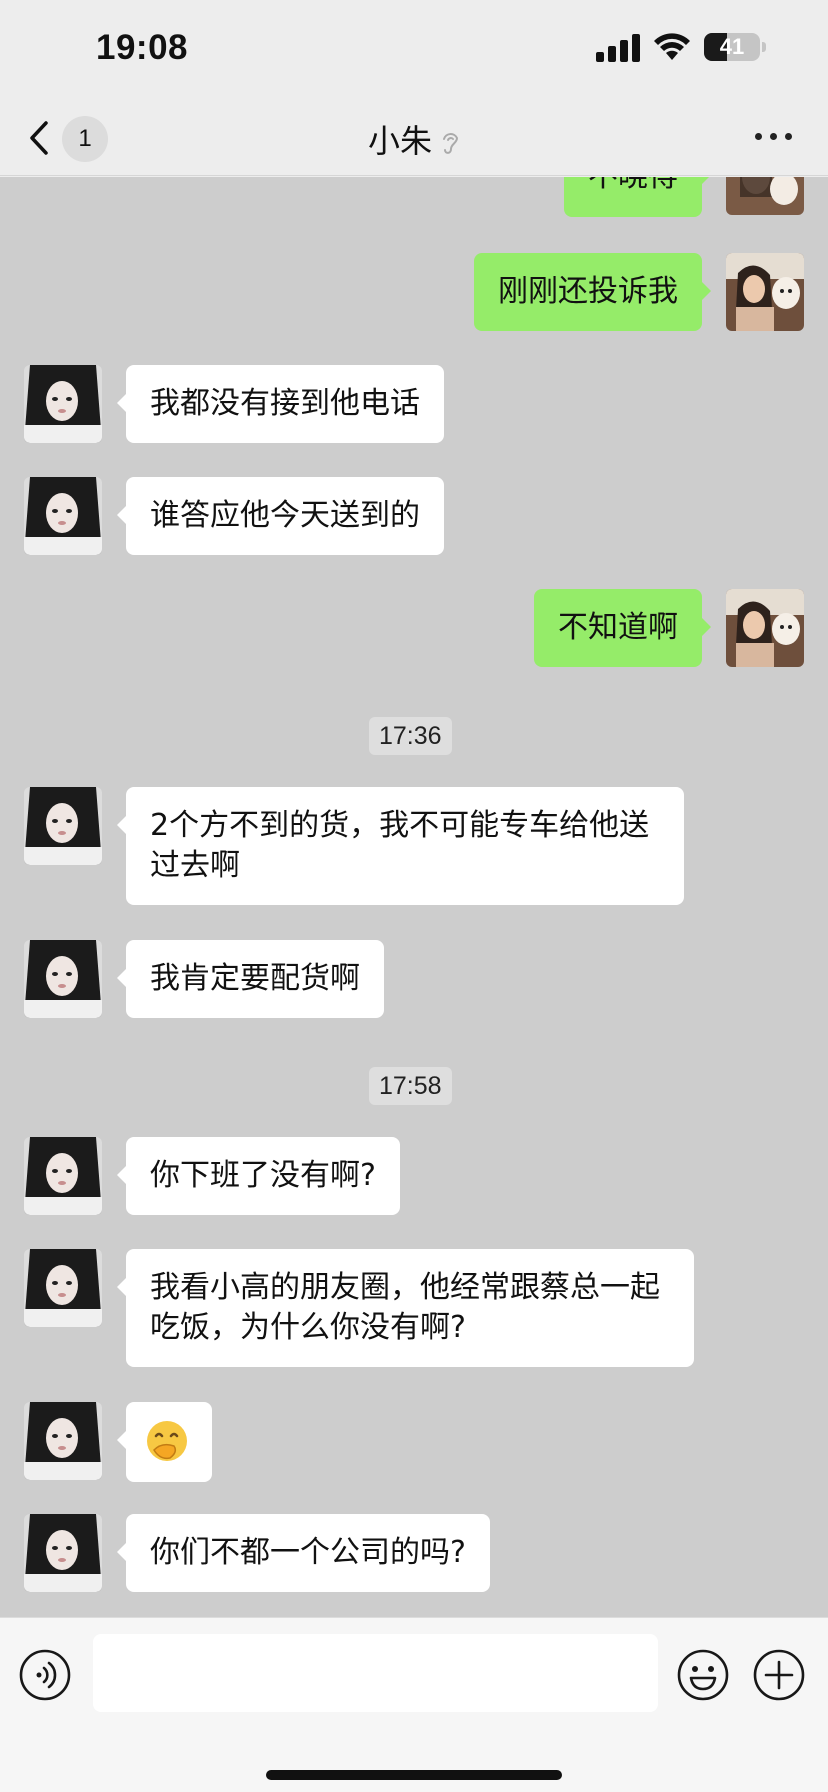 The image size is (828, 1792). I want to click on message-row: 我看小高的朋友圈，他经常跟蔡总一起吃饭，为什么你没有啊?, so click(414, 1309).